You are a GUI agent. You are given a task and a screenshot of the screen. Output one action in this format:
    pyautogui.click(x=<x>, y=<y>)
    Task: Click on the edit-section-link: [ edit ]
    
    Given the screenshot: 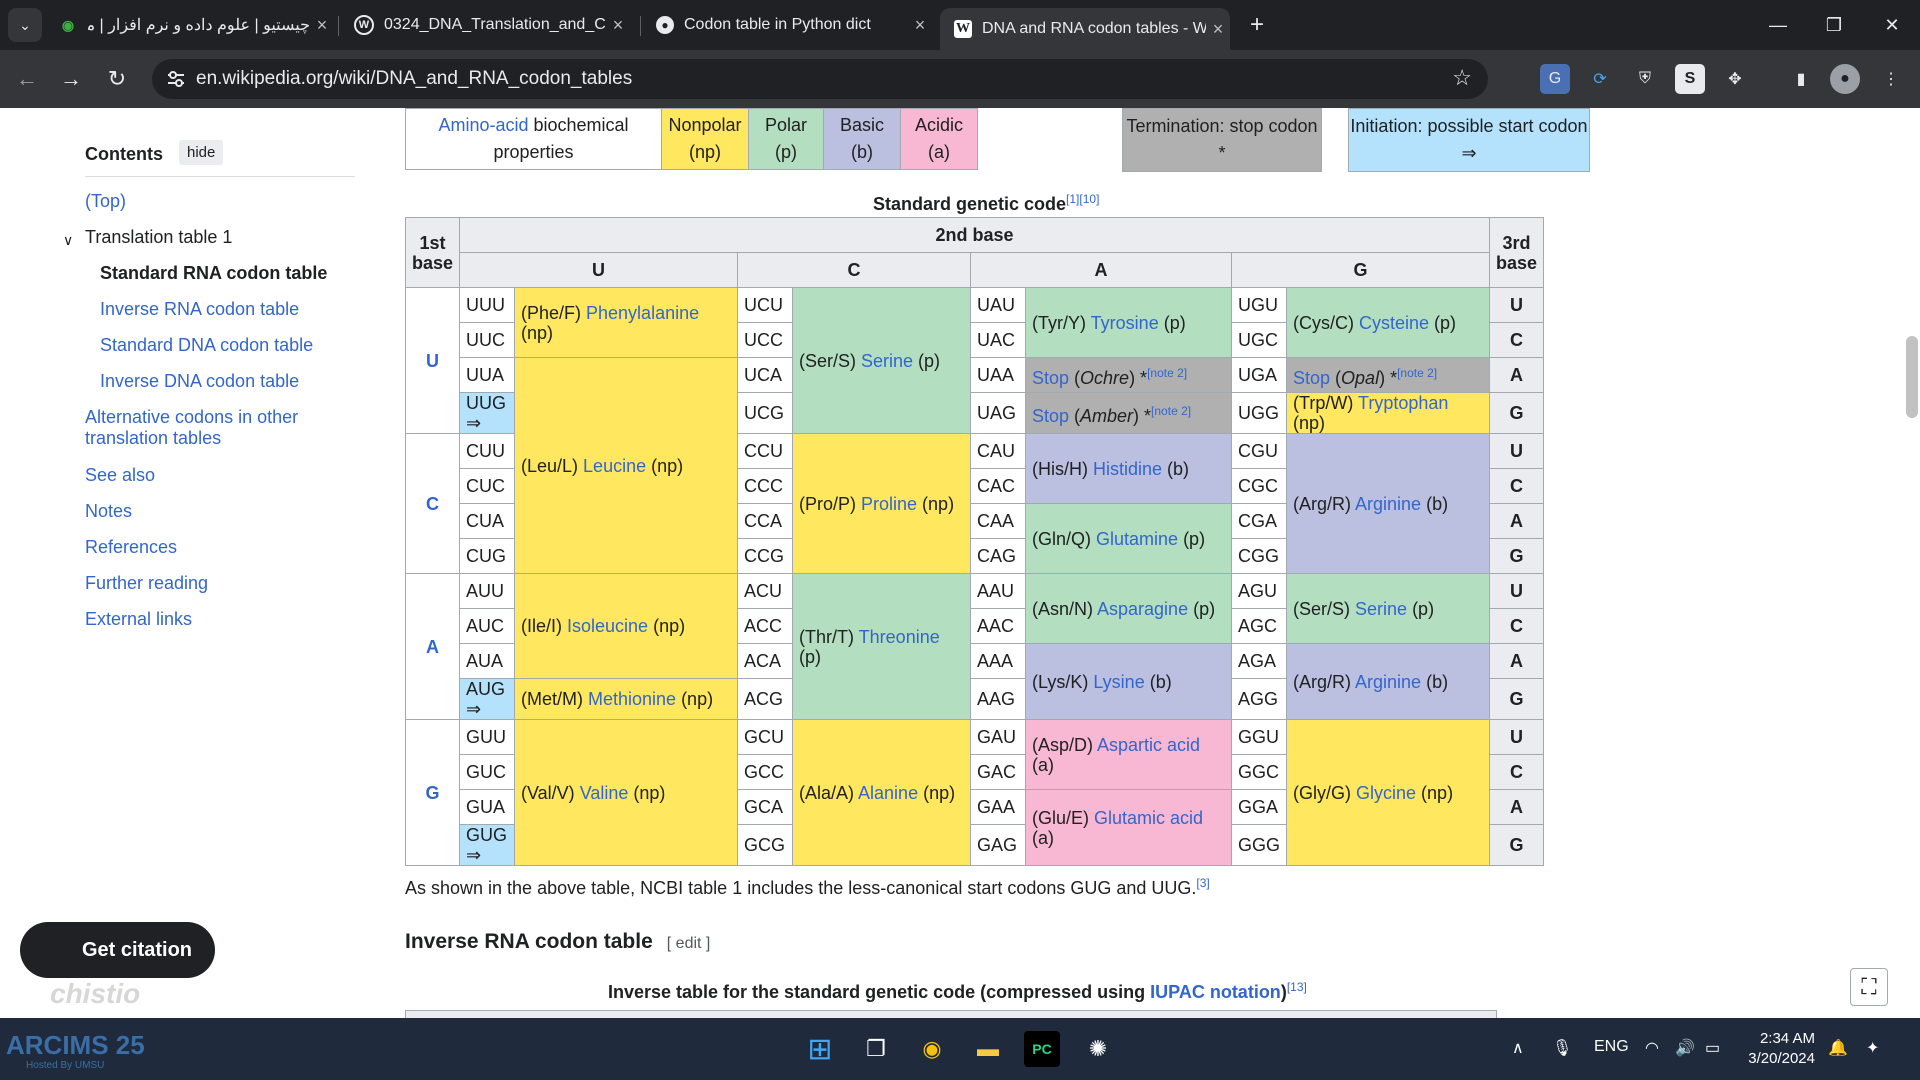 What is the action you would take?
    pyautogui.click(x=689, y=943)
    